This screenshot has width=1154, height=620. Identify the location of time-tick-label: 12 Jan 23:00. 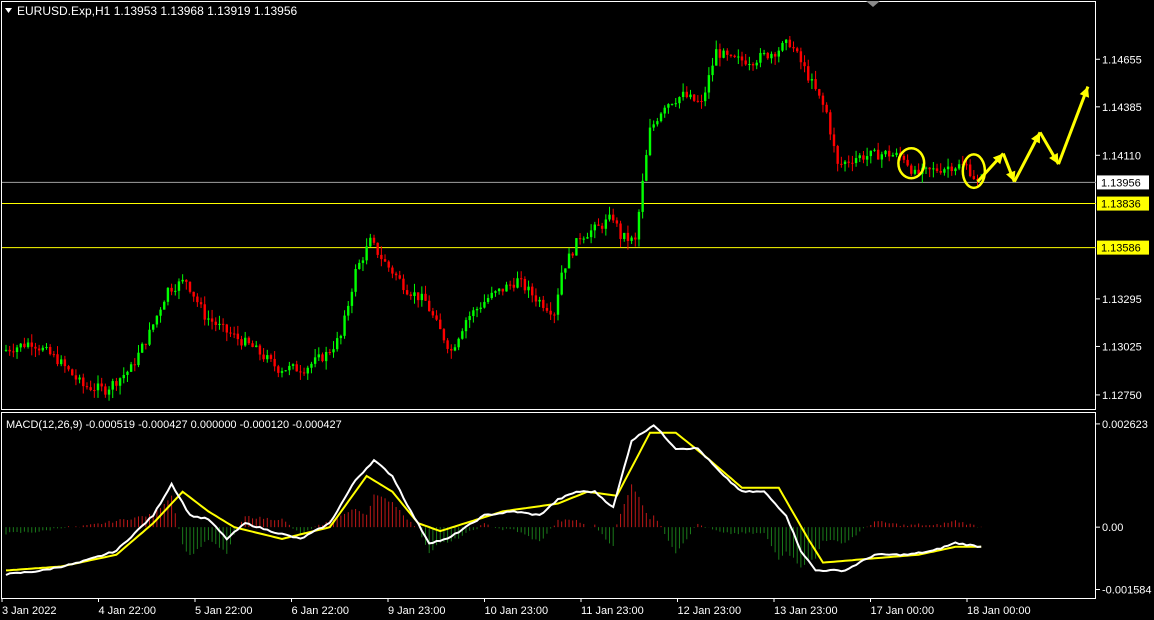
(710, 611).